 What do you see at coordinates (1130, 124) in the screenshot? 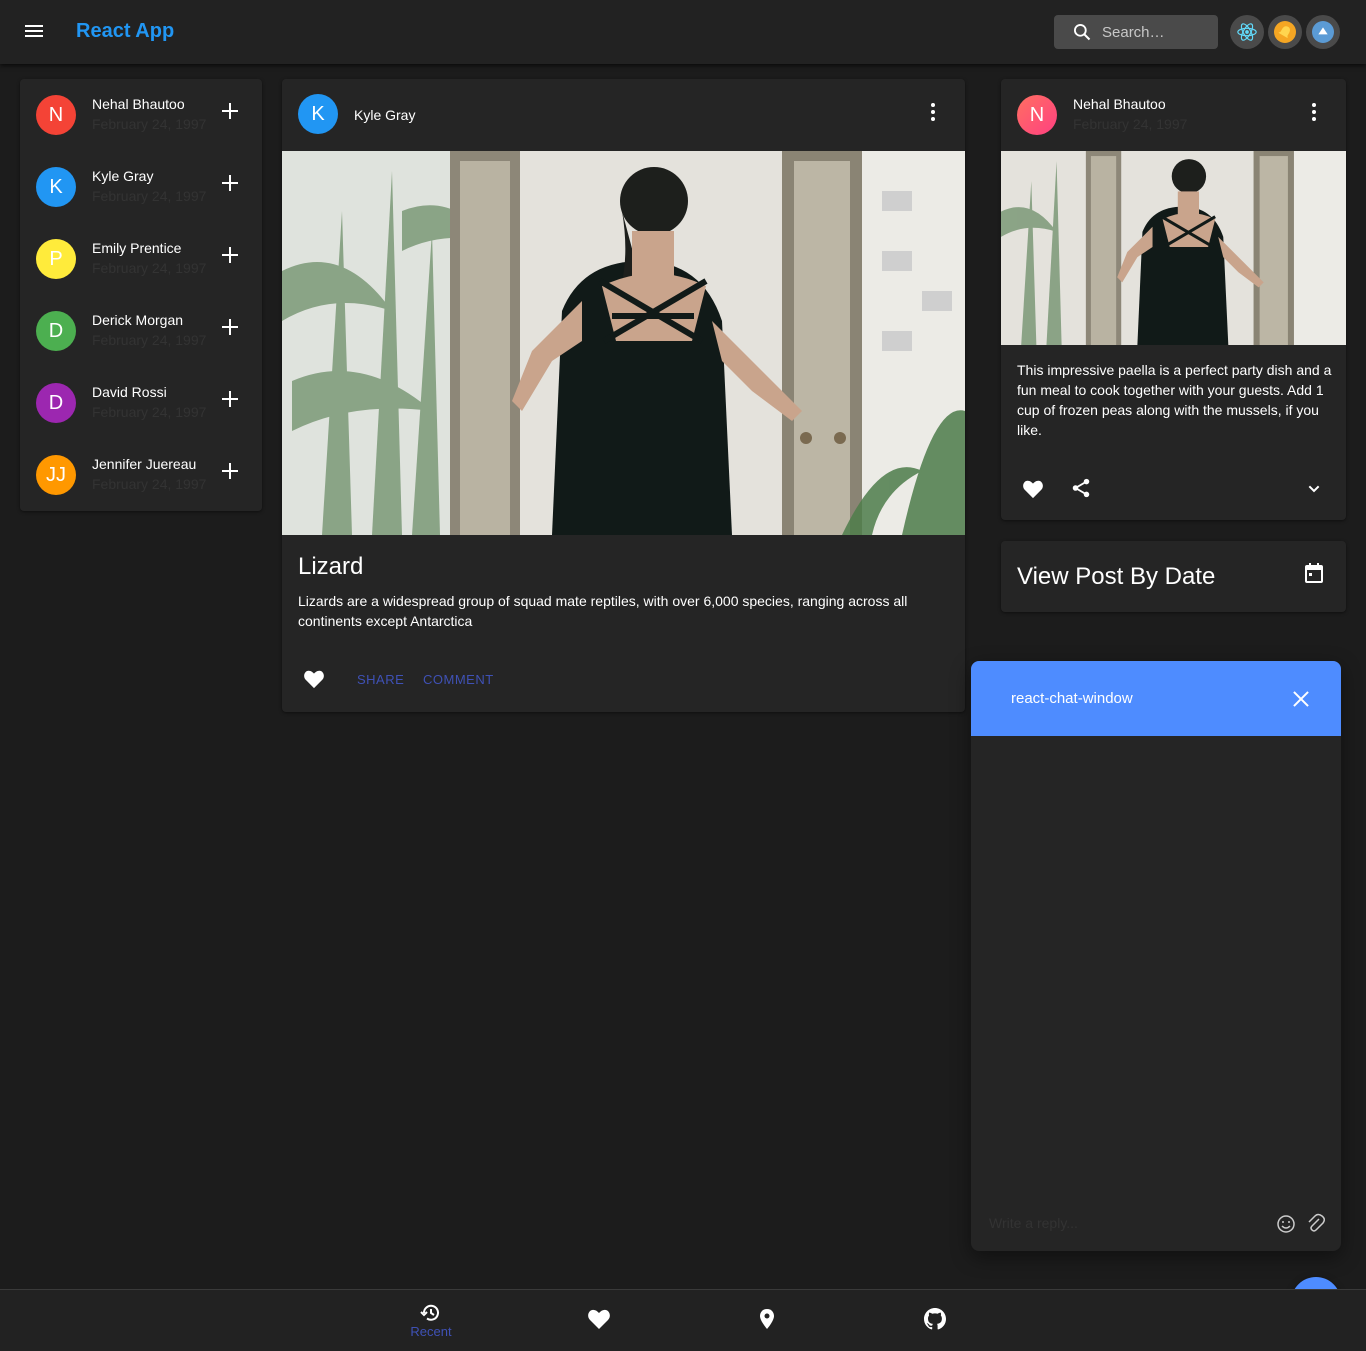
I see `post-date: February 24, 1997` at bounding box center [1130, 124].